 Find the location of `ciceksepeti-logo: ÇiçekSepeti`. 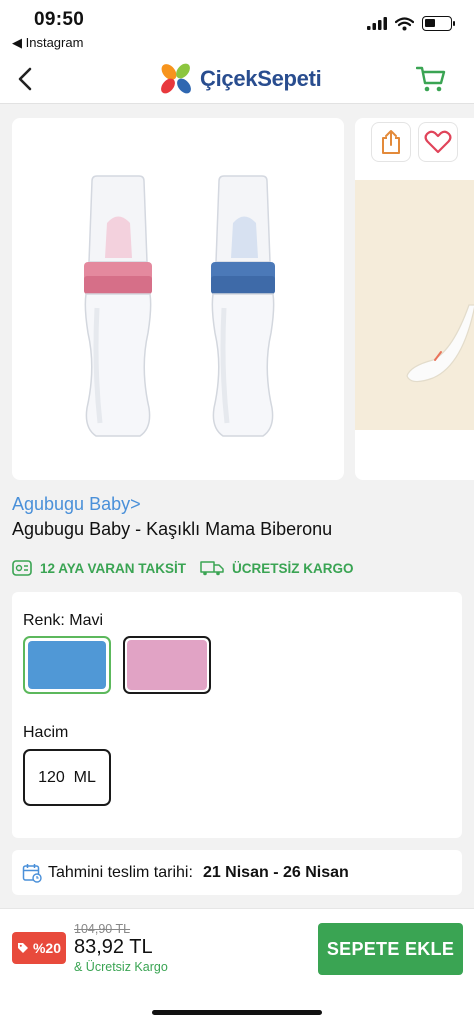

ciceksepeti-logo: ÇiçekSepeti is located at coordinates (240, 79).